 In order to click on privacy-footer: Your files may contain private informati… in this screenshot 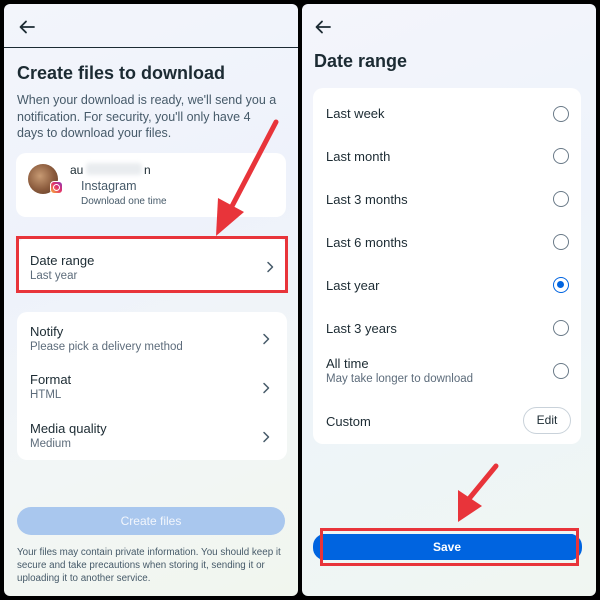, I will do `click(149, 565)`.